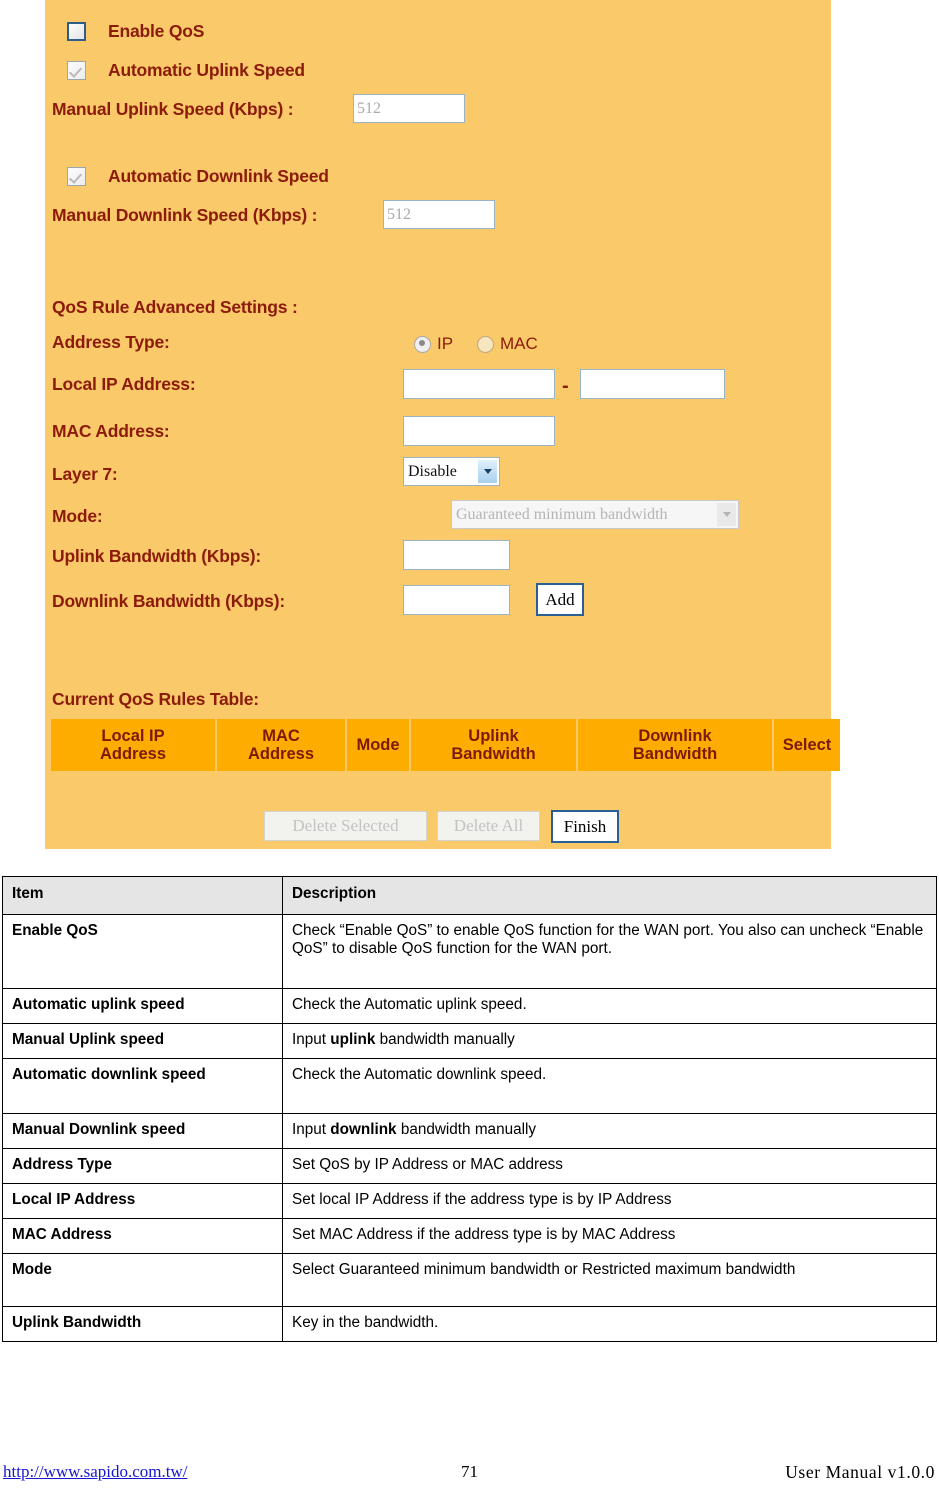 The height and width of the screenshot is (1494, 939). Describe the element at coordinates (77, 516) in the screenshot. I see `mode-label: Mode:` at that location.